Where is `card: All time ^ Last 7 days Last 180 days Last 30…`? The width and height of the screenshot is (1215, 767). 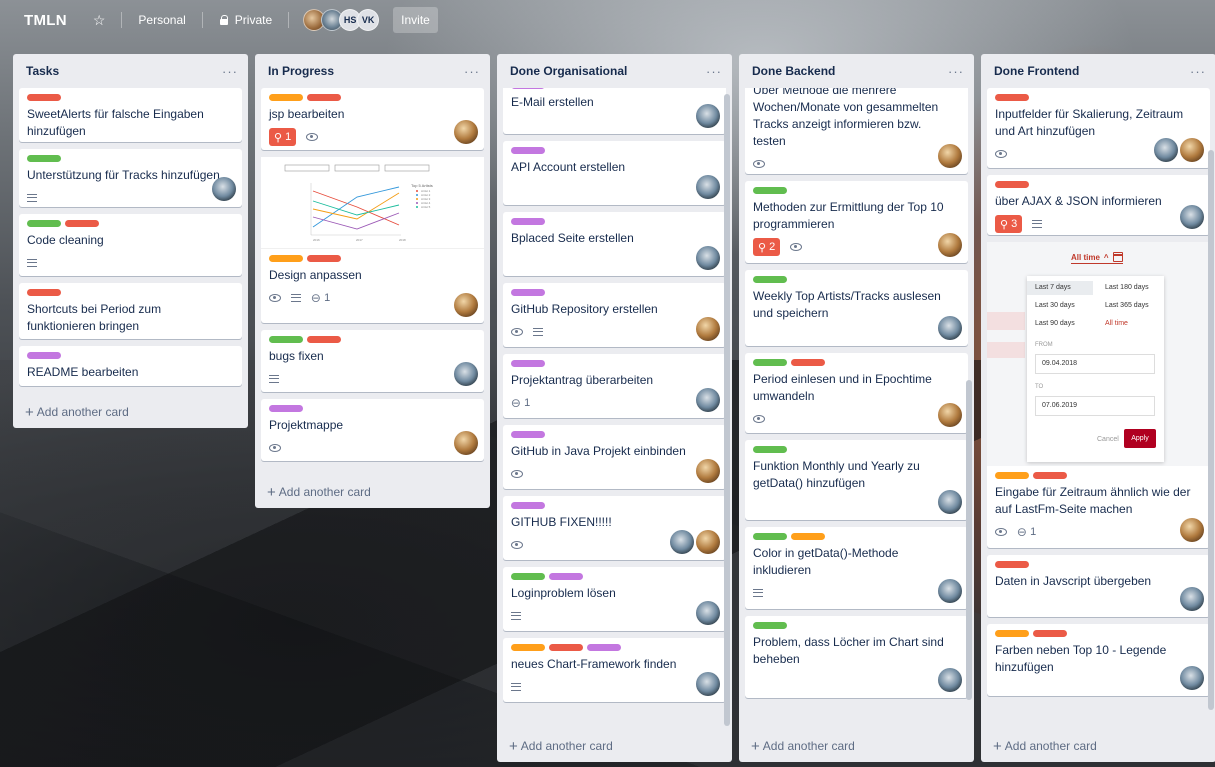
card: All time ^ Last 7 days Last 180 days Last 30… is located at coordinates (1098, 395).